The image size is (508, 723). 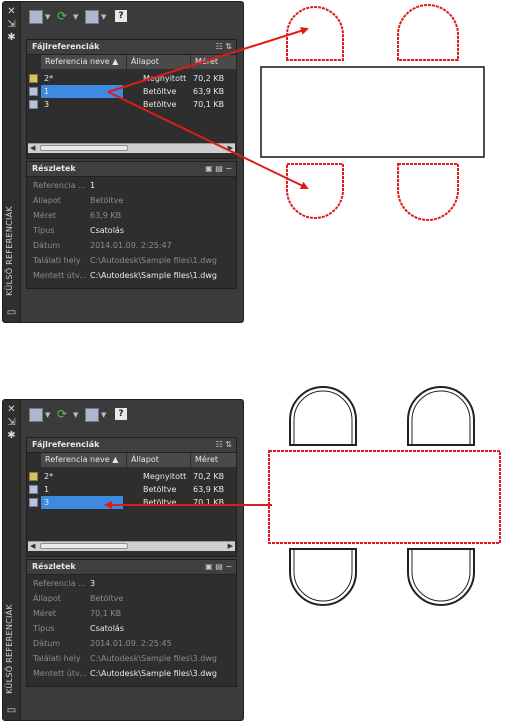 What do you see at coordinates (208, 140) in the screenshot?
I see `arrow-to-bottom-chair` at bounding box center [208, 140].